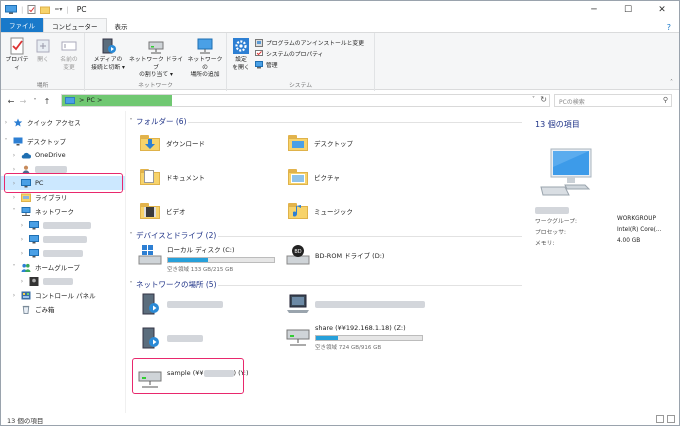 Image resolution: width=680 pixels, height=426 pixels. Describe the element at coordinates (63, 281) in the screenshot. I see `nav-homegroup-user: ›` at that location.